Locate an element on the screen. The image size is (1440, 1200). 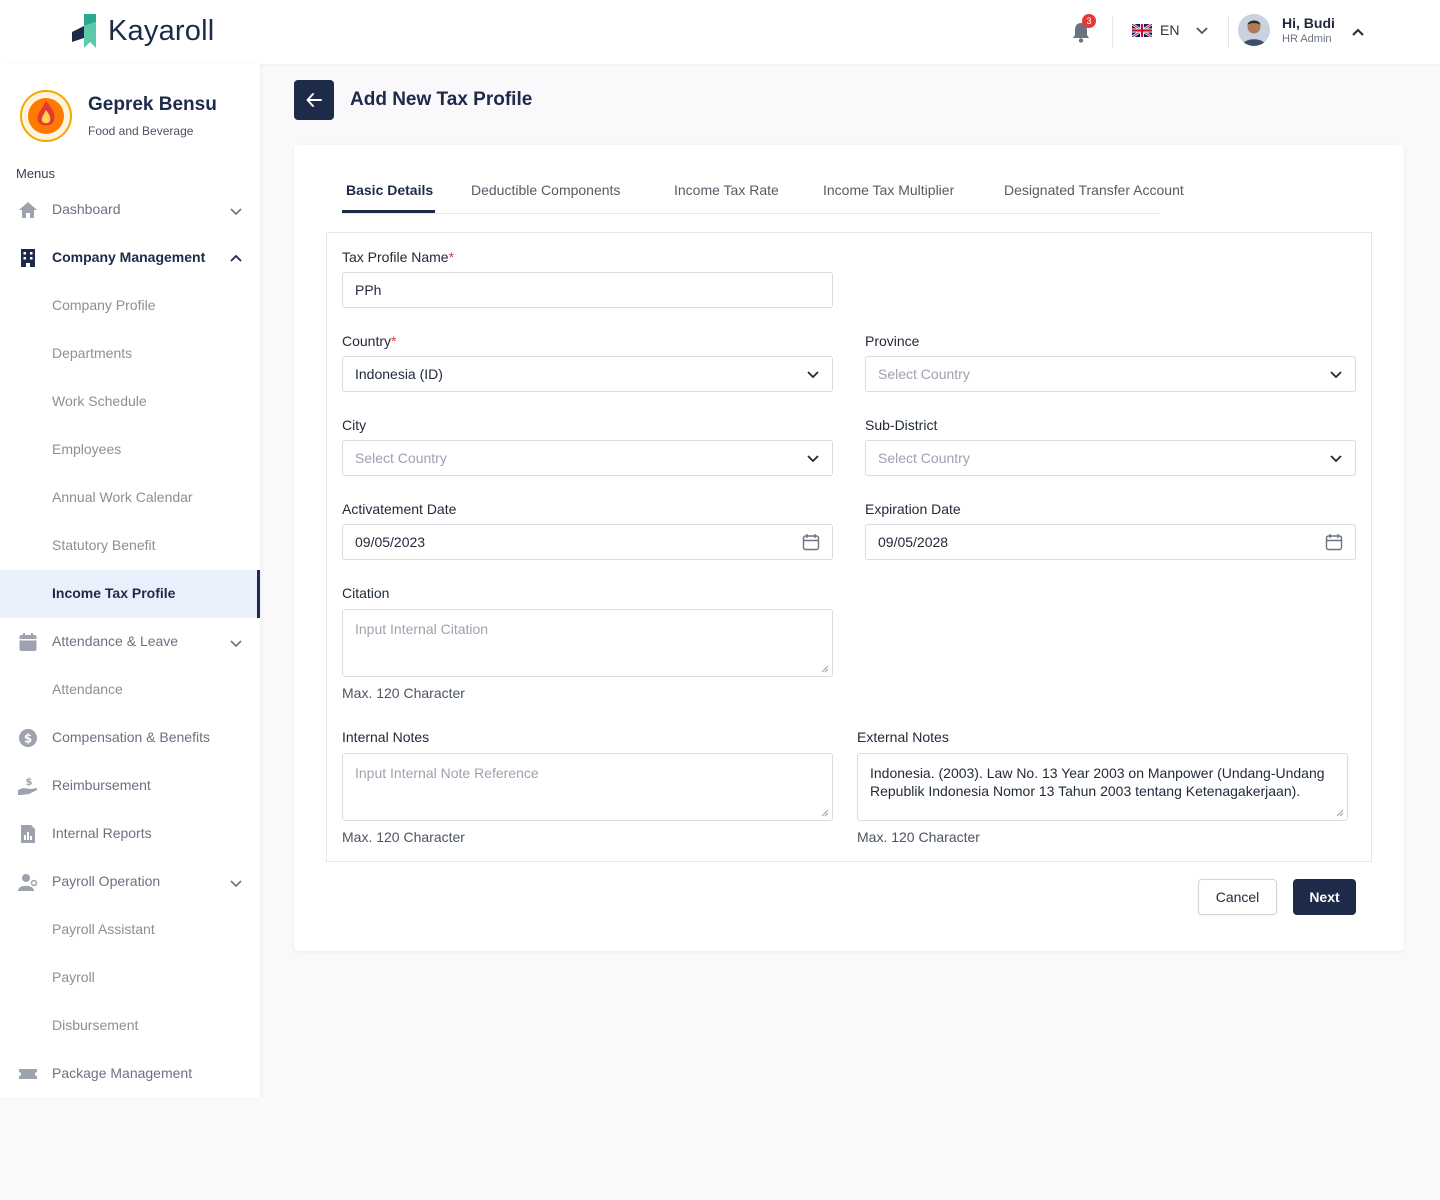
user-role: HR Admin is located at coordinates (1307, 39).